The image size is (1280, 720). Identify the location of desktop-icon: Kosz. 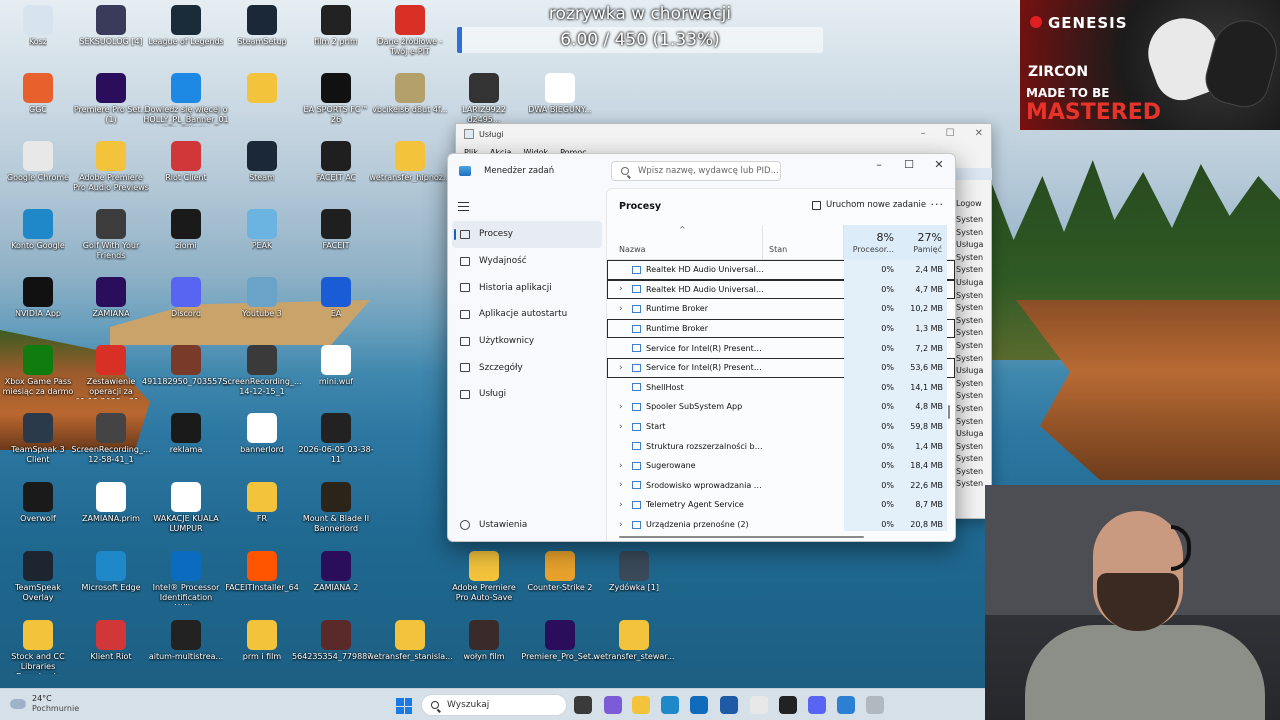
(38, 26).